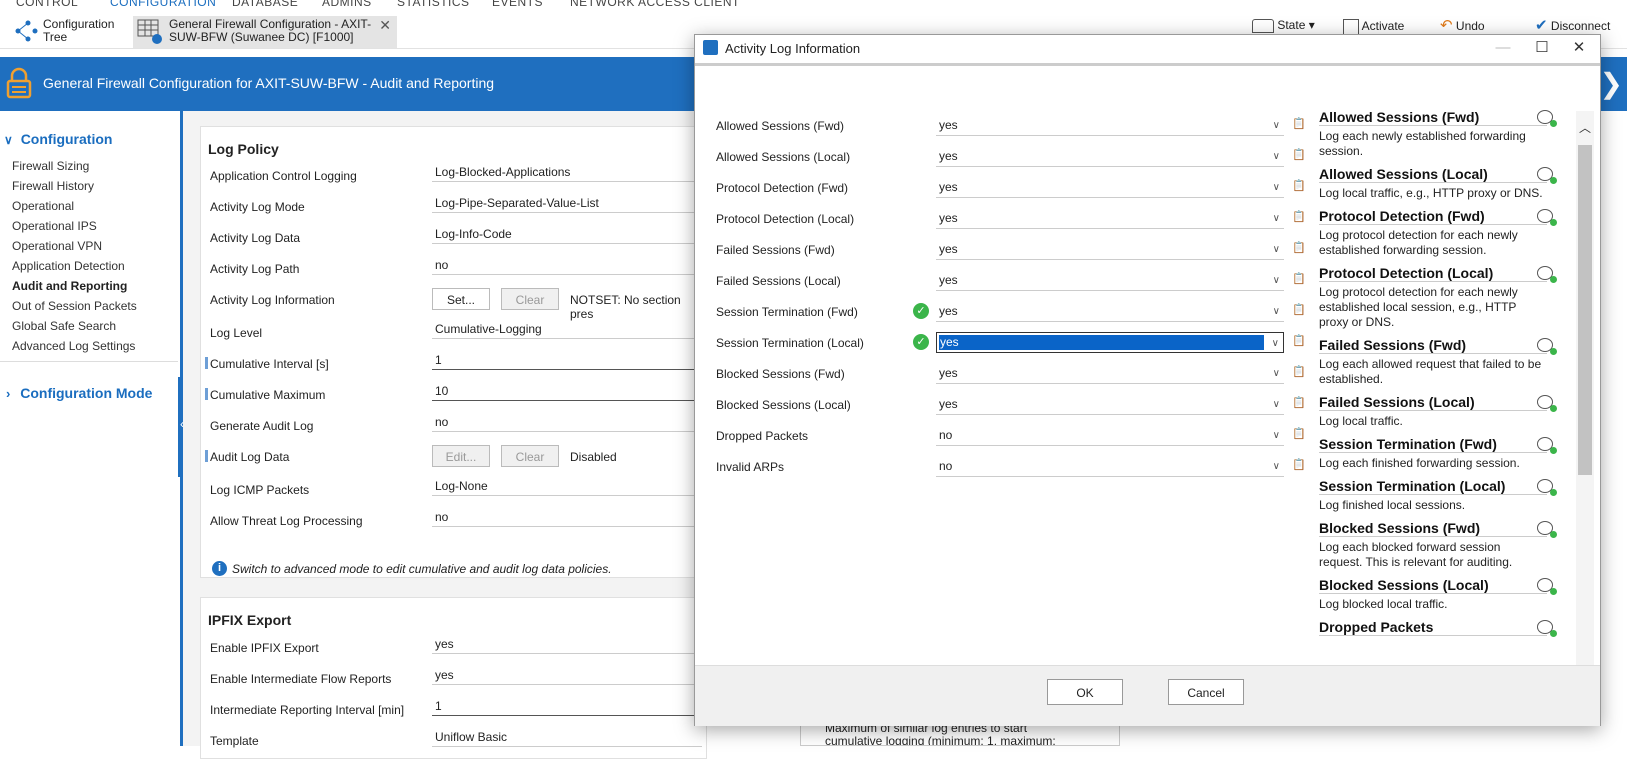  What do you see at coordinates (1110, 218) in the screenshot?
I see `protocol-detection-local-select: yes ∨` at bounding box center [1110, 218].